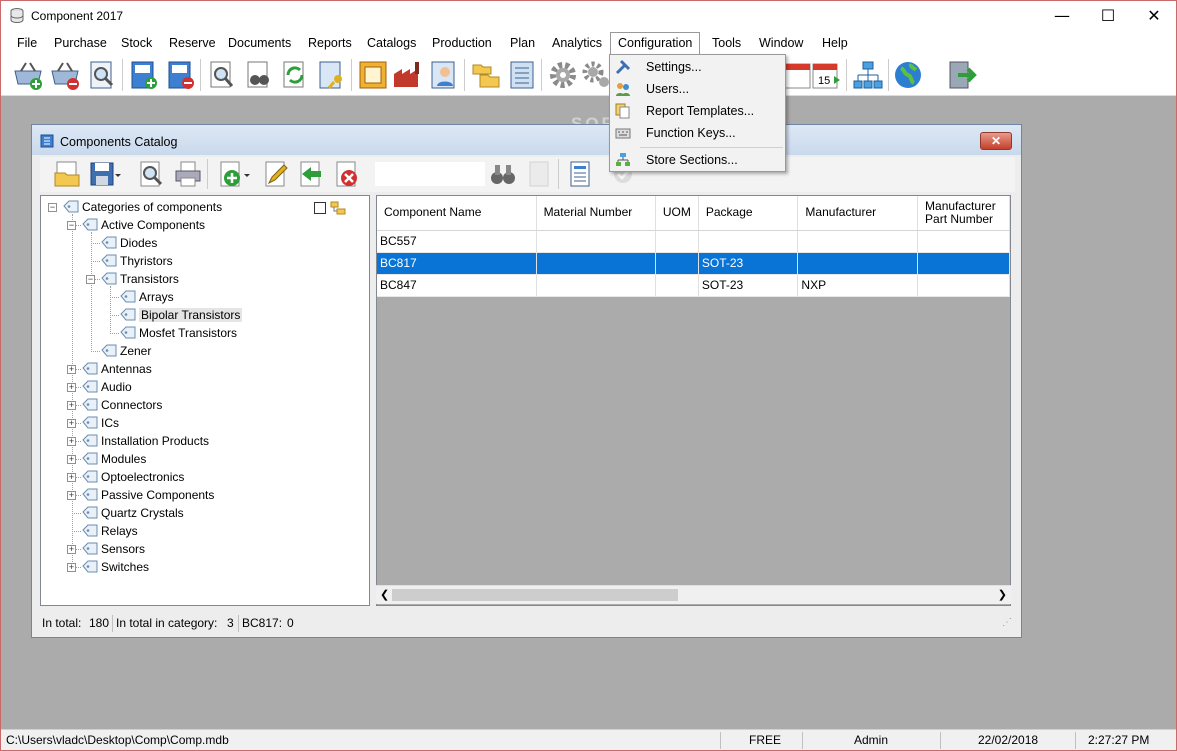  Describe the element at coordinates (391, 43) in the screenshot. I see `menu-catalogs: Catalogs` at that location.